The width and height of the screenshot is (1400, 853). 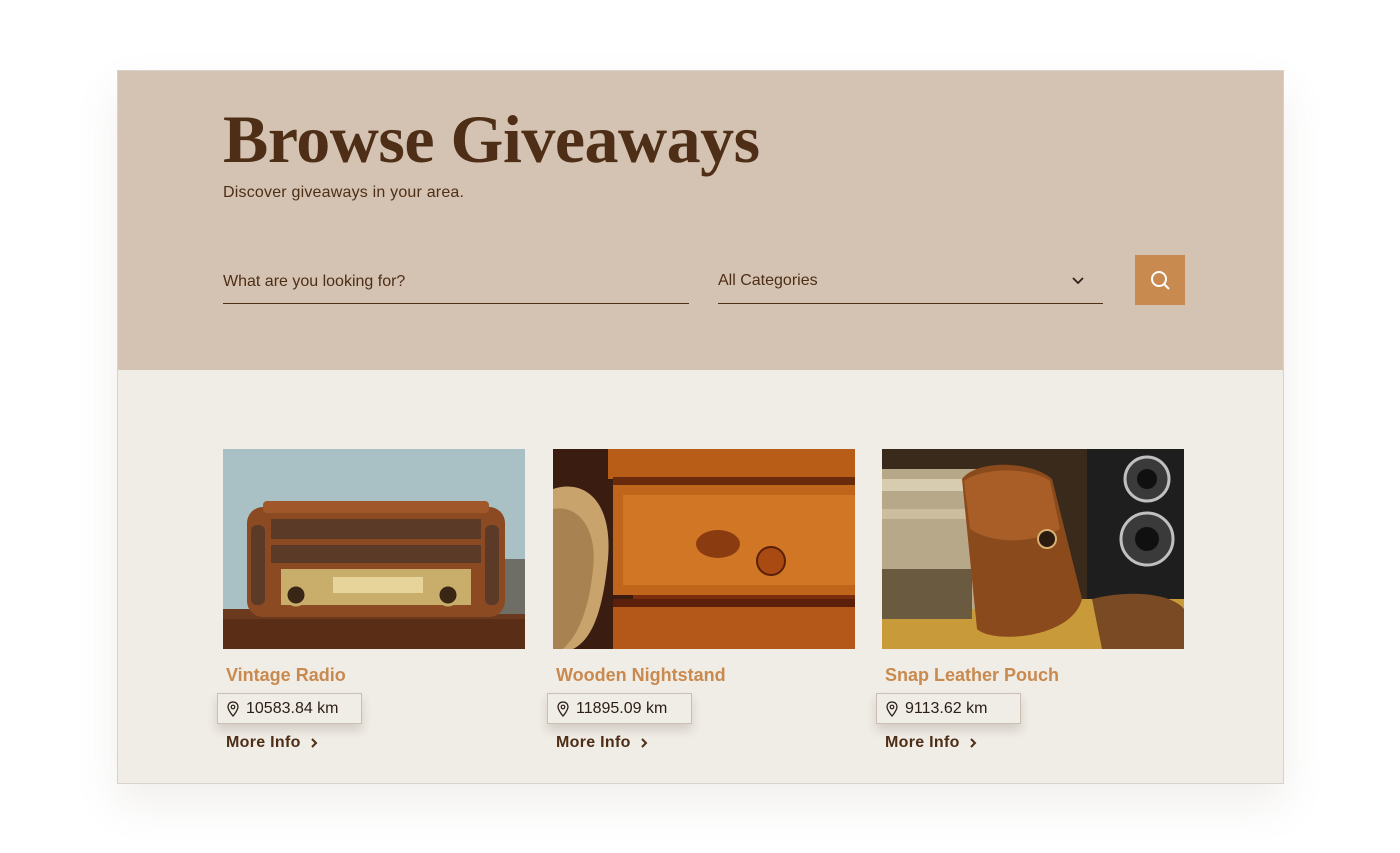 I want to click on category-select: All Categories, so click(x=910, y=282).